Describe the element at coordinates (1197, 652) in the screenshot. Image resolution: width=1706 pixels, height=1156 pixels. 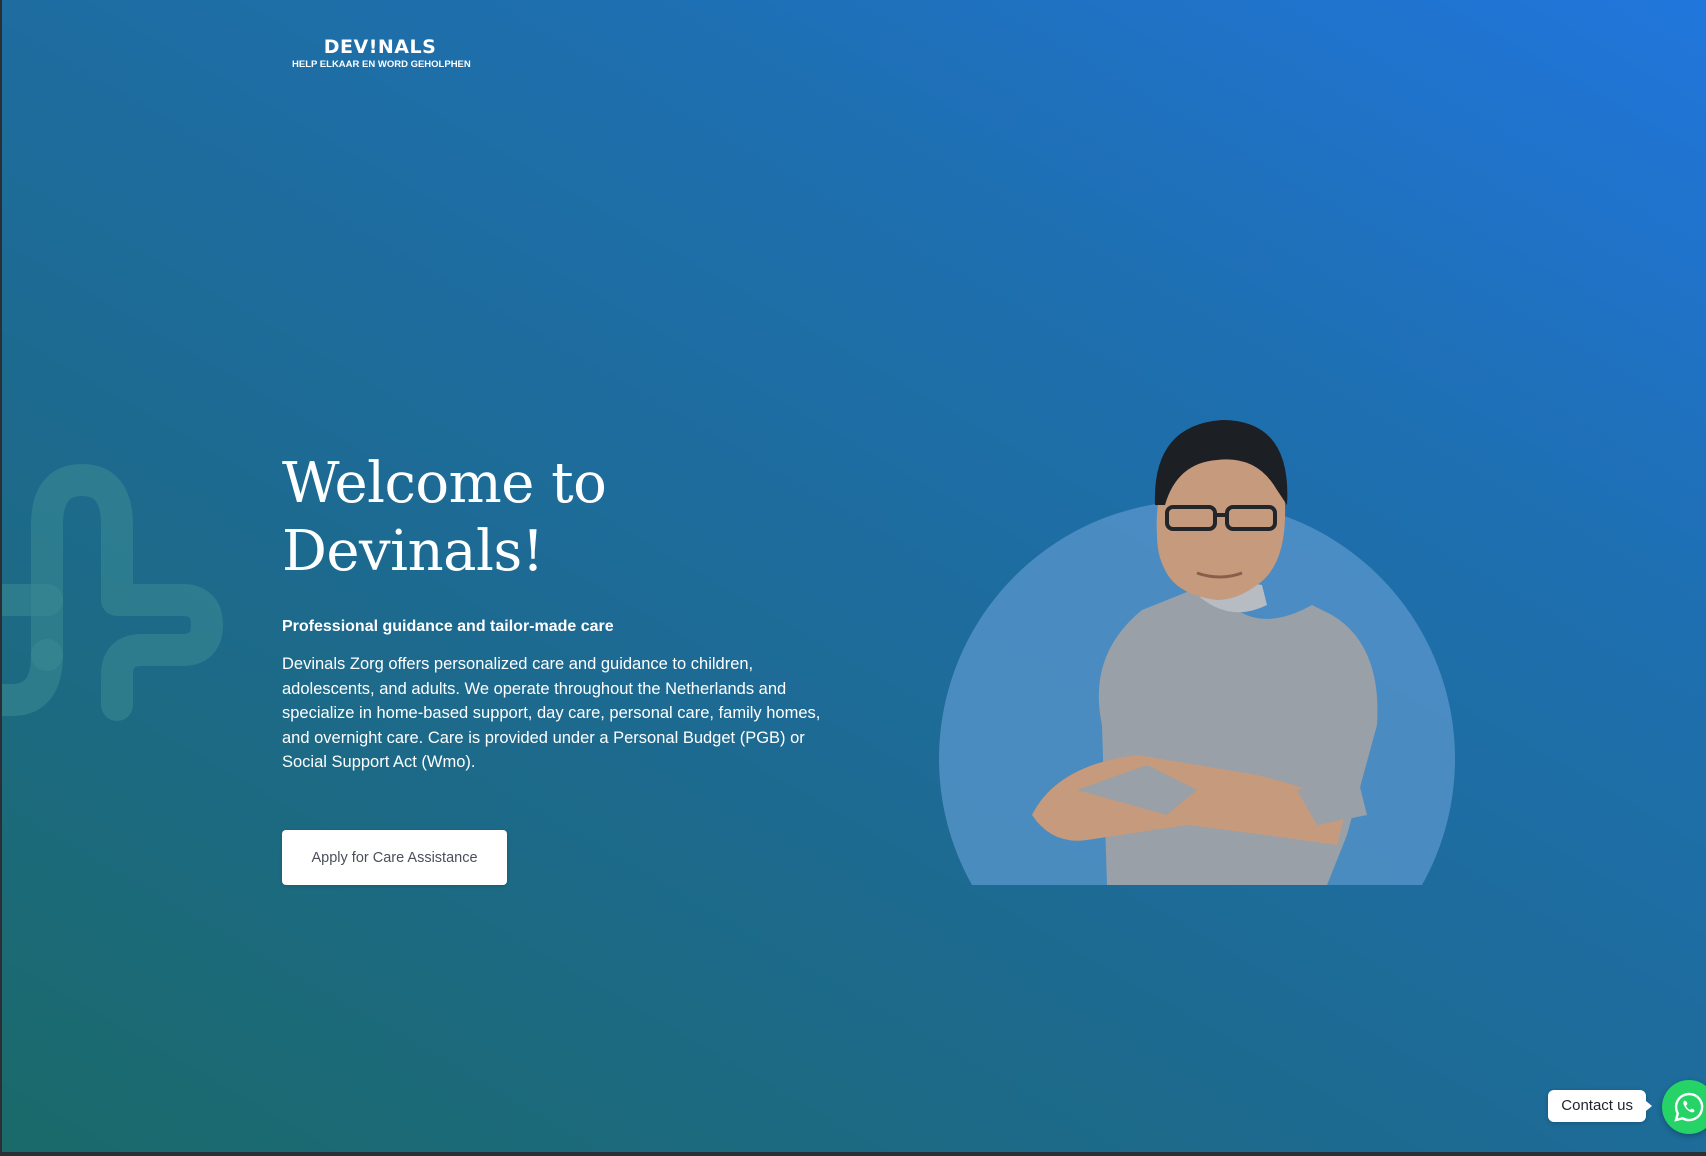
I see `hero-person-photo` at that location.